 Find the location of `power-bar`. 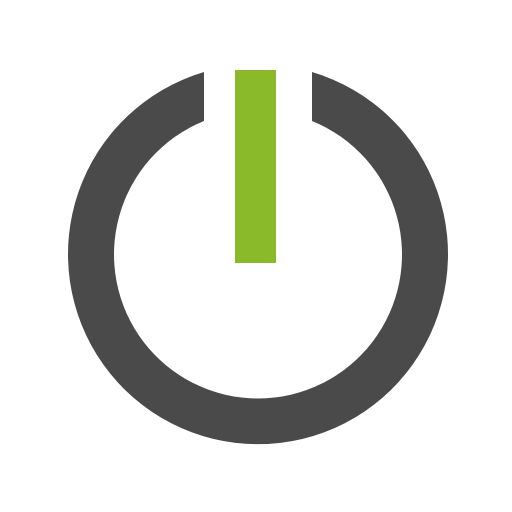

power-bar is located at coordinates (255, 166).